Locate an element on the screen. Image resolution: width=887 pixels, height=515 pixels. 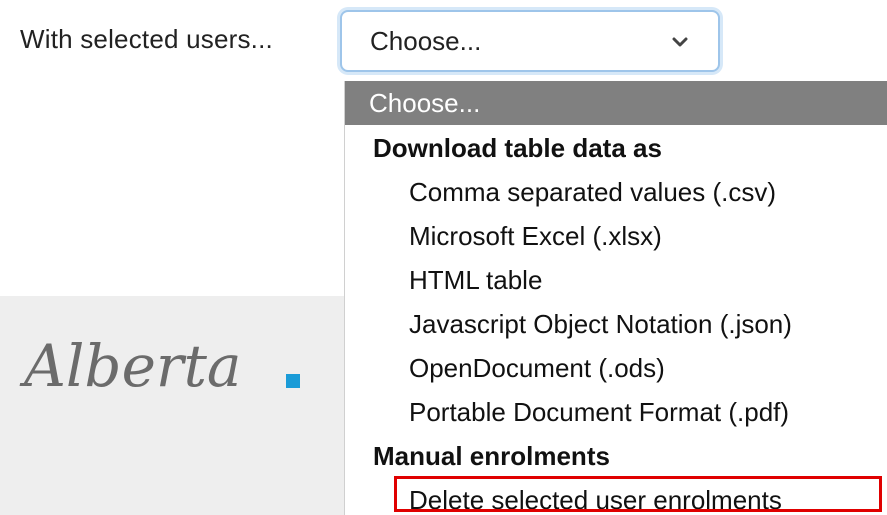
optgroup-manual-enrolments: Manual enrolments is located at coordinates (491, 456).